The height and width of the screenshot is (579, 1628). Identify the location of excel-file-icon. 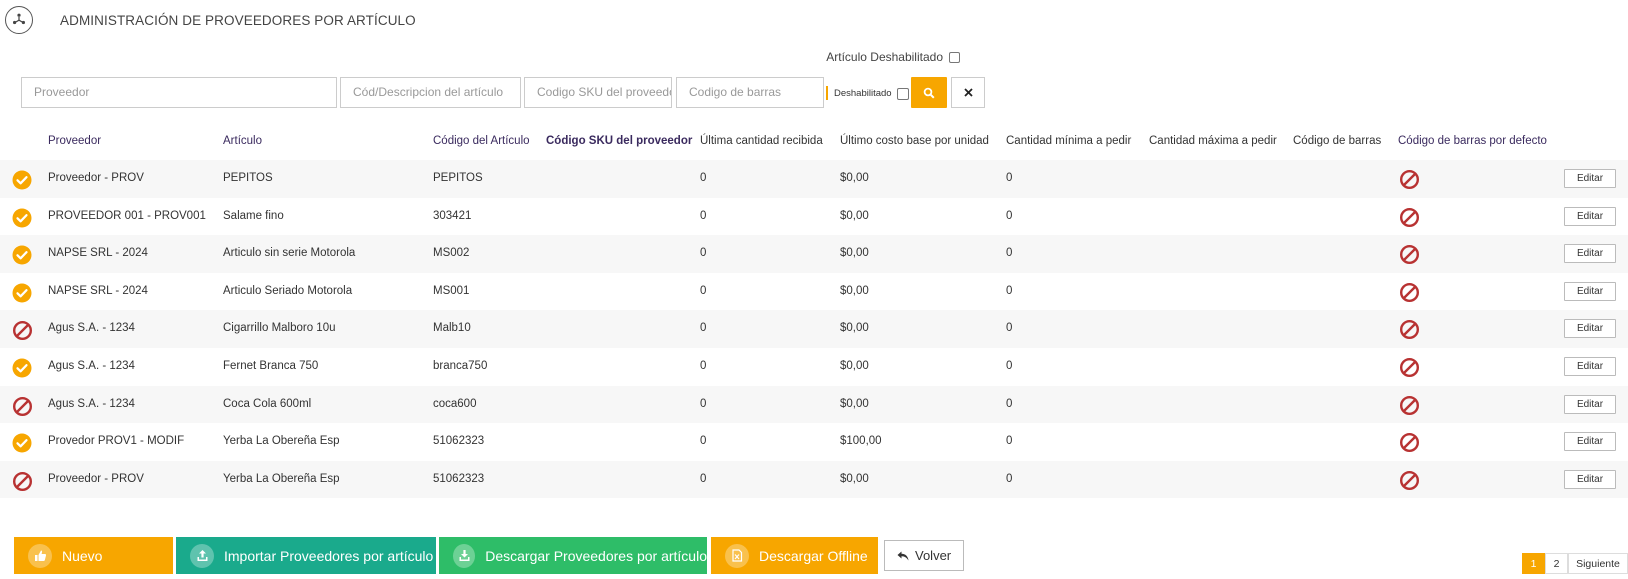
(737, 555).